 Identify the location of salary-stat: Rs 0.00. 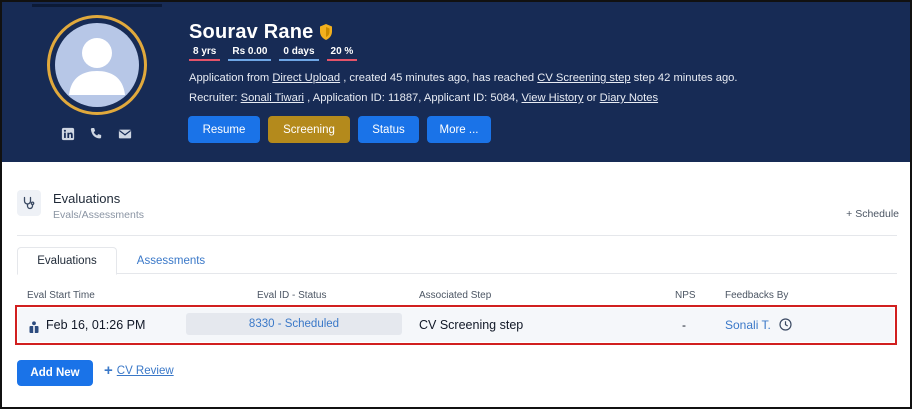
(250, 53).